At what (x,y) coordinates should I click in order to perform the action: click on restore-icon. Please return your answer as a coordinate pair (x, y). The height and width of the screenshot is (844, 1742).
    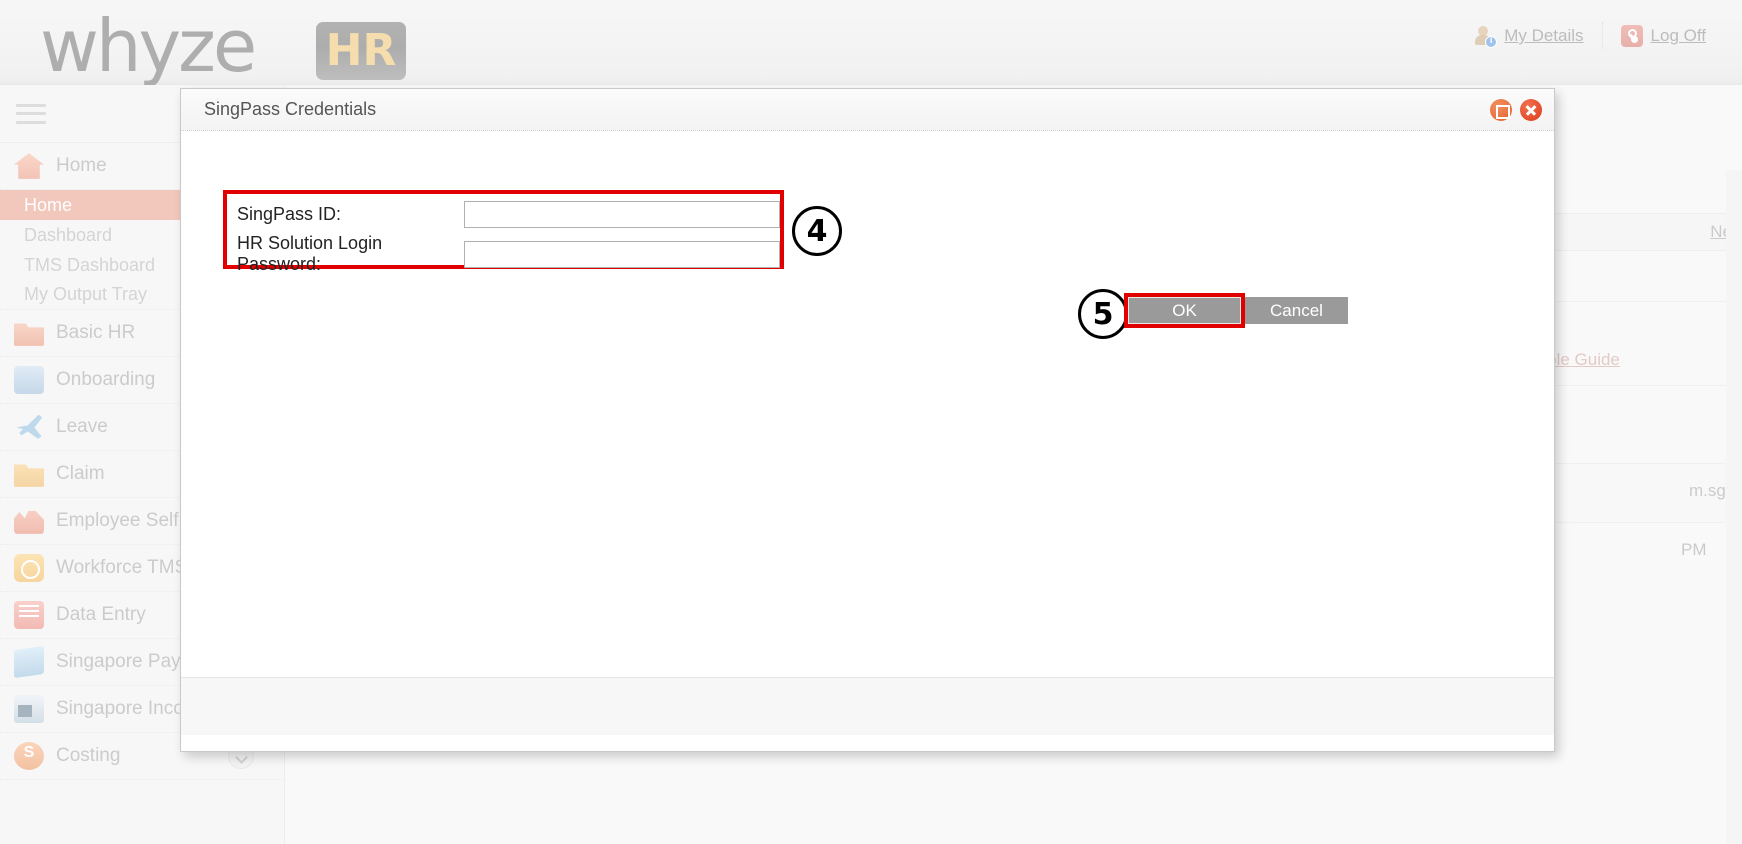
    Looking at the image, I should click on (1501, 109).